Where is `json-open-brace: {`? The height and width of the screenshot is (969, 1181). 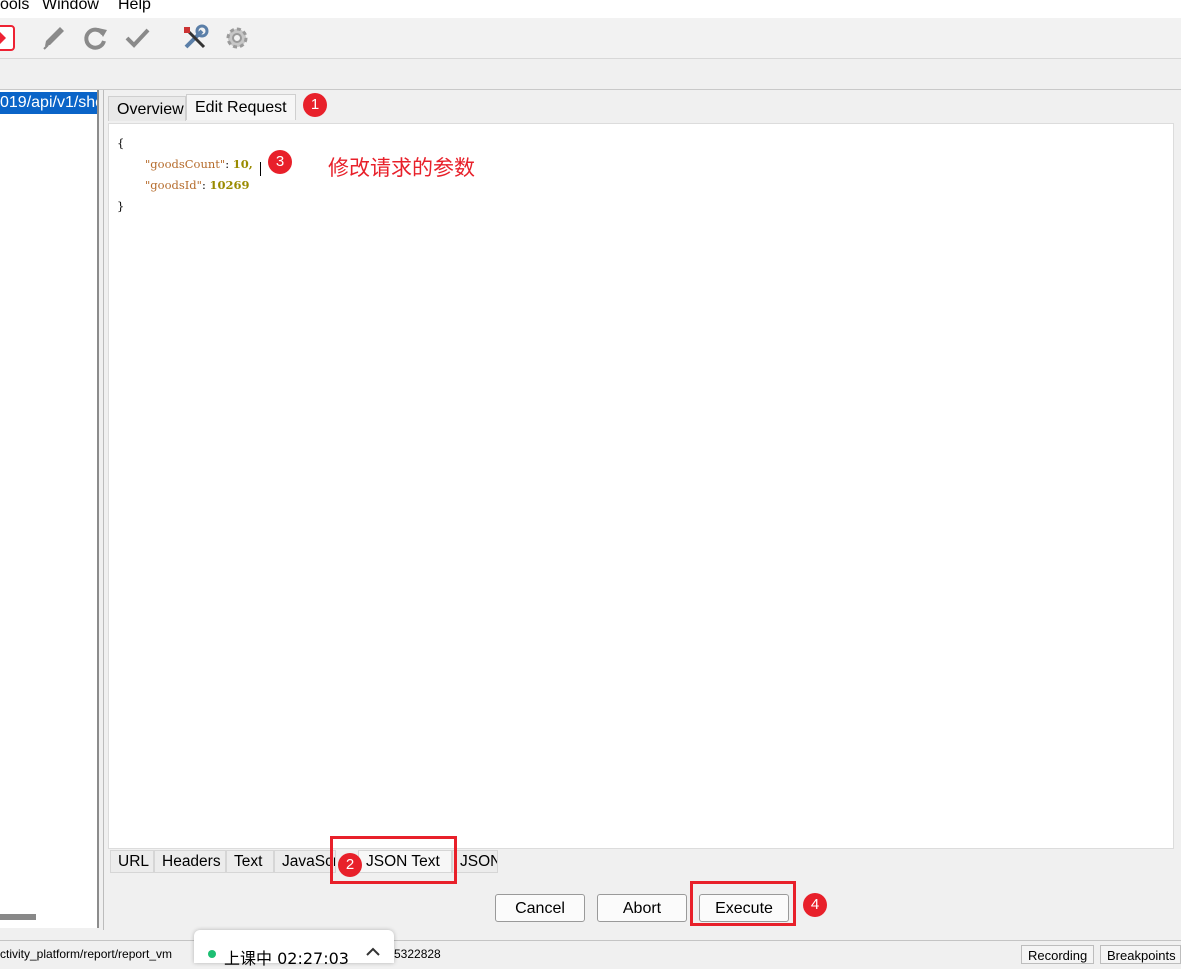
json-open-brace: { is located at coordinates (121, 143).